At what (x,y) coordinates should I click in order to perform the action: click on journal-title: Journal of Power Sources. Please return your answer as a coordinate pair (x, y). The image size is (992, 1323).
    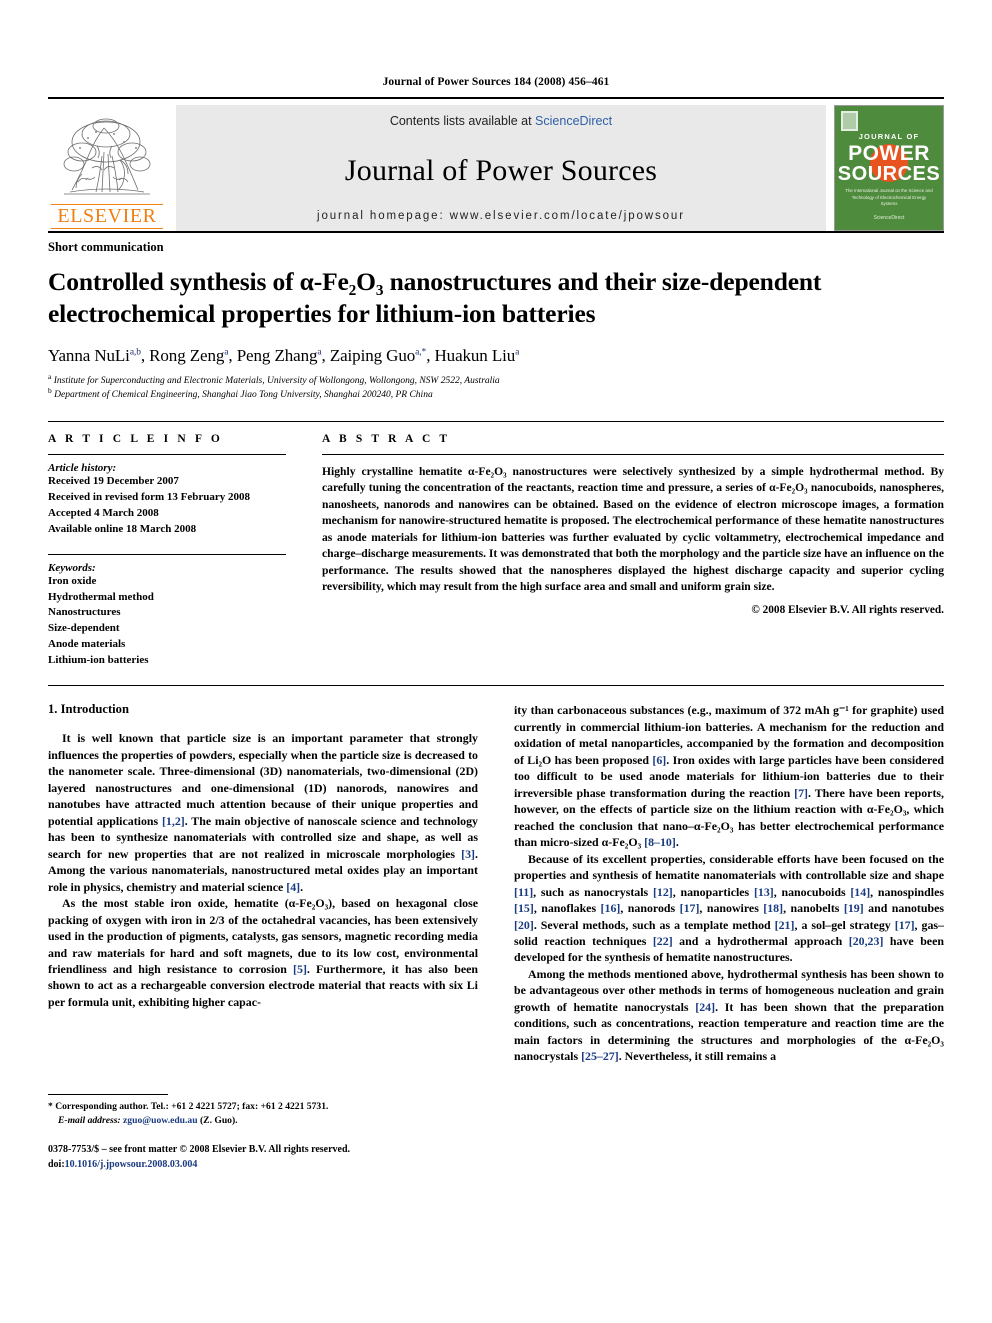
    Looking at the image, I should click on (501, 170).